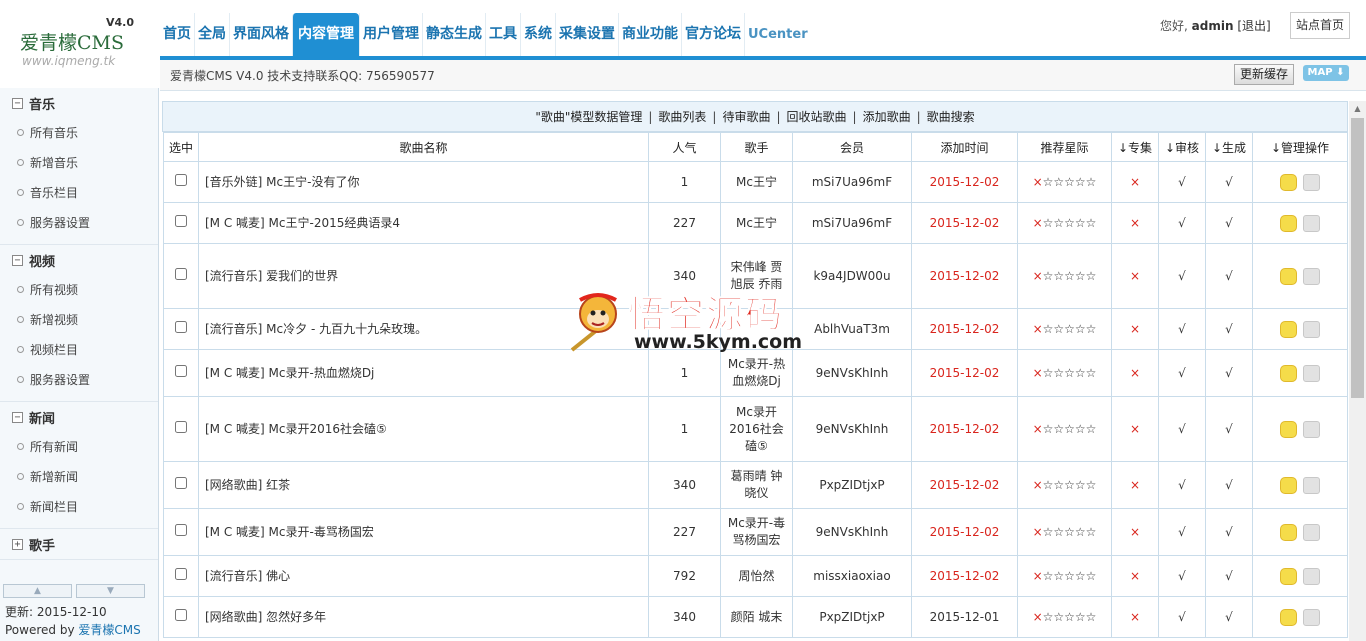 The width and height of the screenshot is (1366, 641). I want to click on song-name: [M C 喊麦] Mc王宁-2015经典语录4, so click(423, 223).